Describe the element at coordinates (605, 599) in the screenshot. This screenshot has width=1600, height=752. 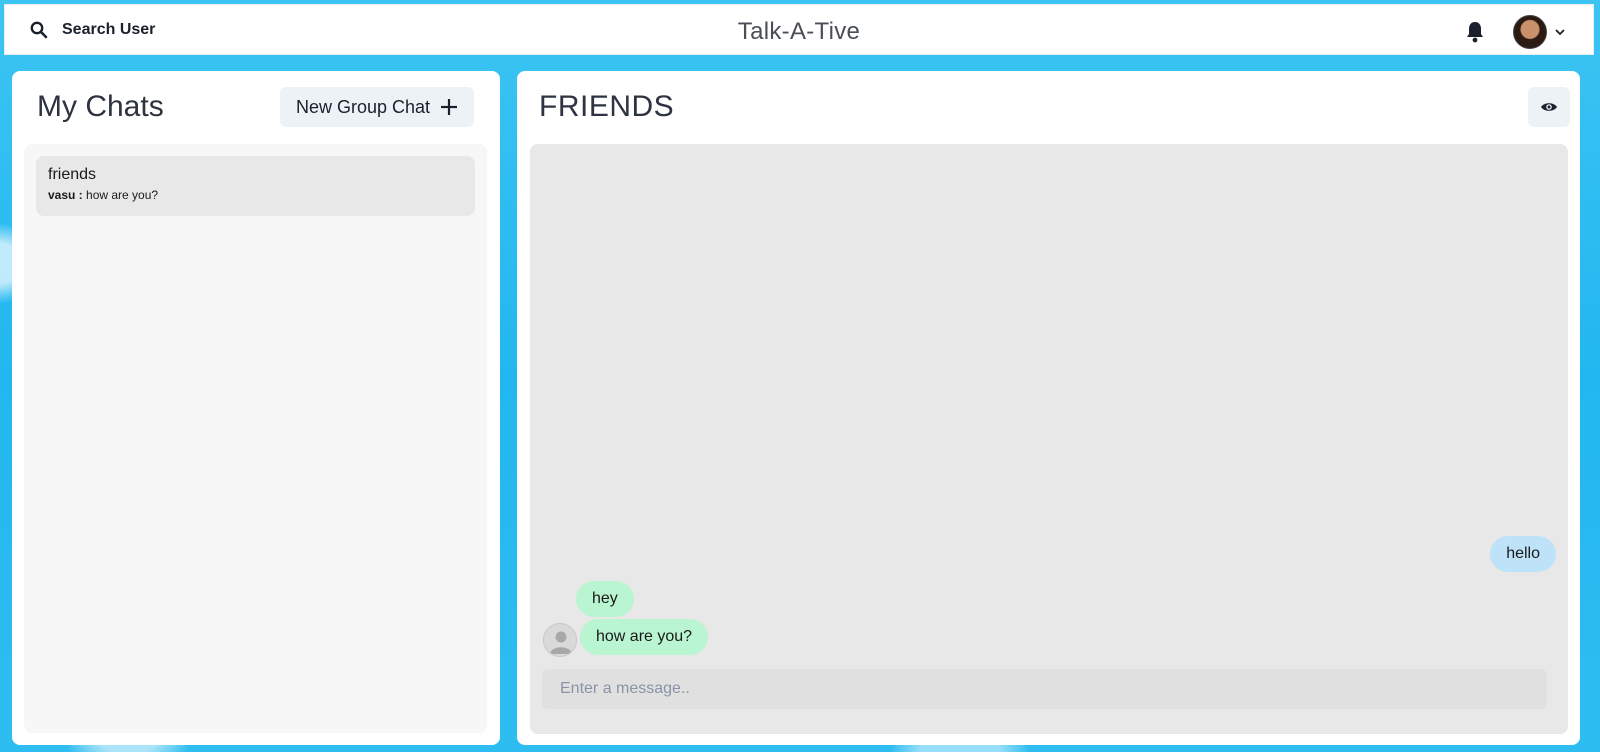
I see `message-bubble-received: hey` at that location.